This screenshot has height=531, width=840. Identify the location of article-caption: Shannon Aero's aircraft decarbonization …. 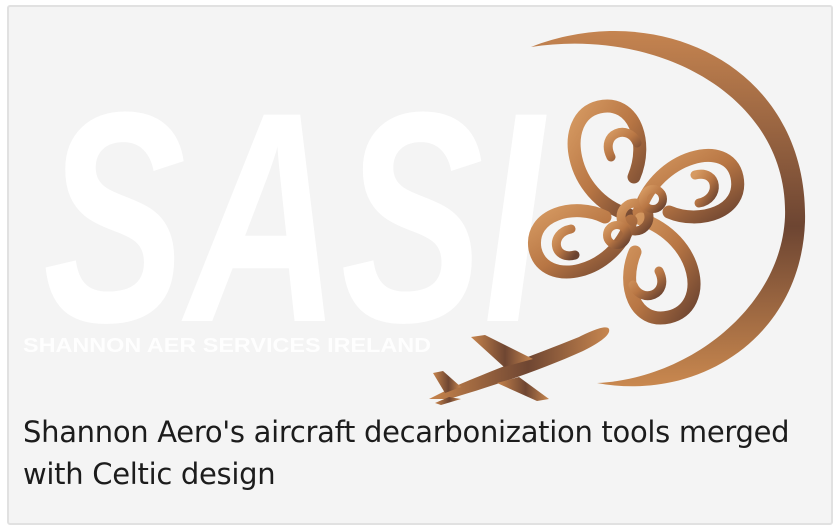
(418, 453).